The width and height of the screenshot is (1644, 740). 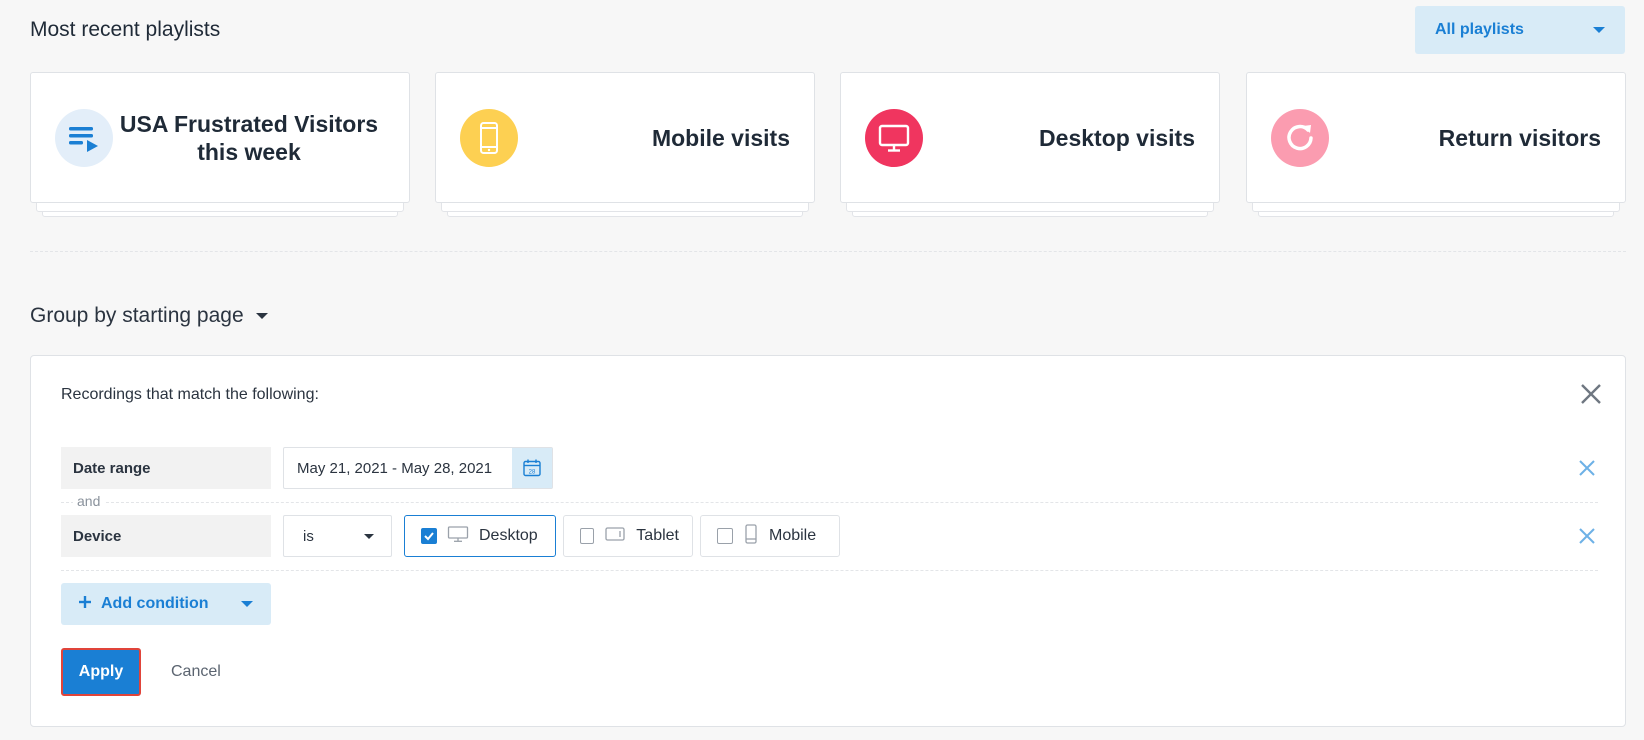 I want to click on all-playlists-dropdown: All playlists, so click(x=1520, y=30).